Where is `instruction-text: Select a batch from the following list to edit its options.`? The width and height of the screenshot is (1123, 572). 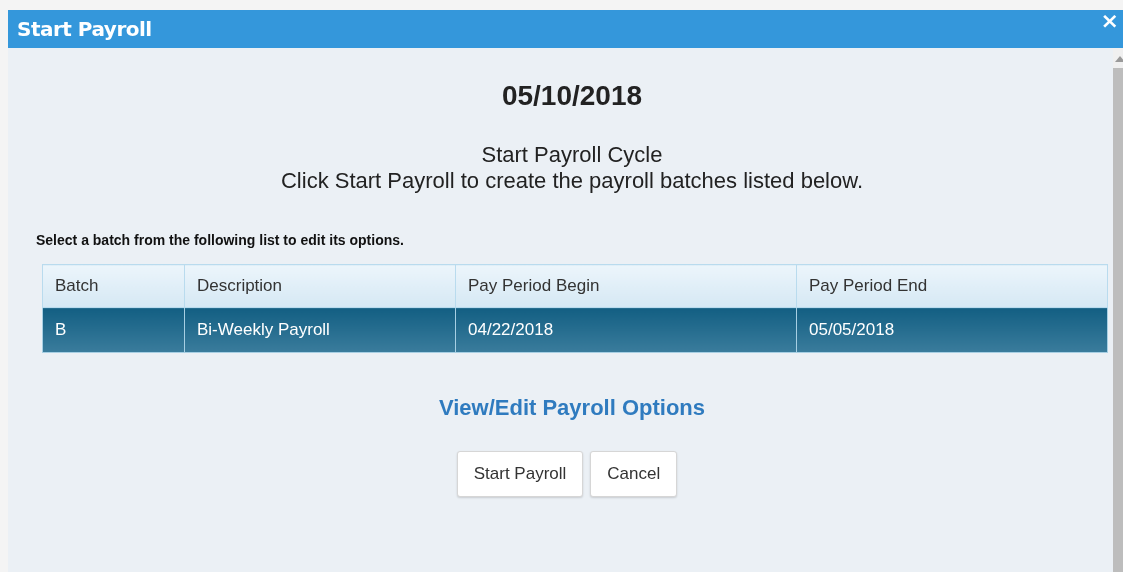
instruction-text: Select a batch from the following list to edit its options. is located at coordinates (220, 240).